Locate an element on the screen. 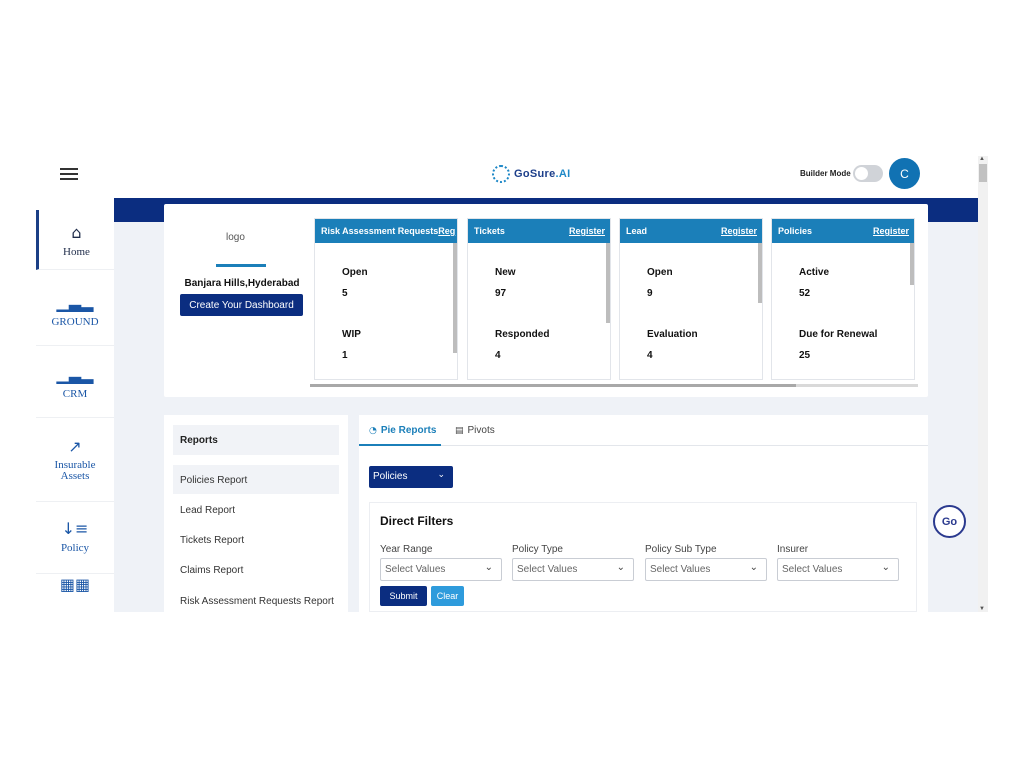 The image size is (1024, 768). menu-icon is located at coordinates (69, 175).